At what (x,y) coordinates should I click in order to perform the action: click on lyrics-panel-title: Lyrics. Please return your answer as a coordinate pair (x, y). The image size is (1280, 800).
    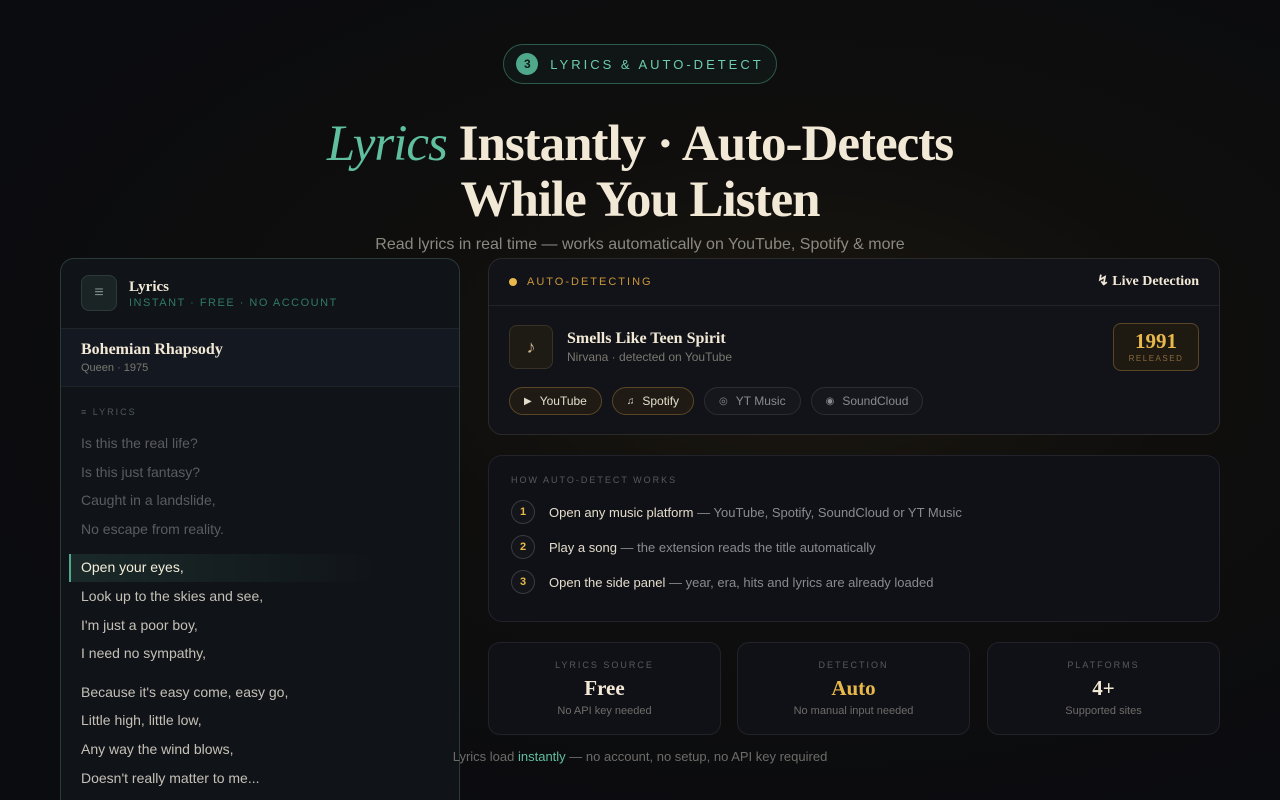
    Looking at the image, I should click on (149, 287).